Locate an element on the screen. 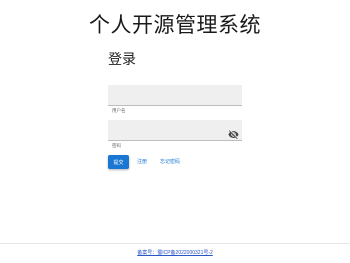  visibility-off-icon is located at coordinates (233, 132).